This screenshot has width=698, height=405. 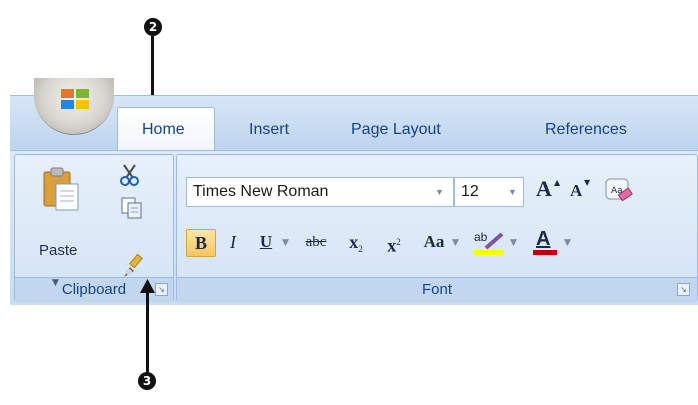 I want to click on font-name-combo: Times New Roman ▼, so click(x=320, y=192).